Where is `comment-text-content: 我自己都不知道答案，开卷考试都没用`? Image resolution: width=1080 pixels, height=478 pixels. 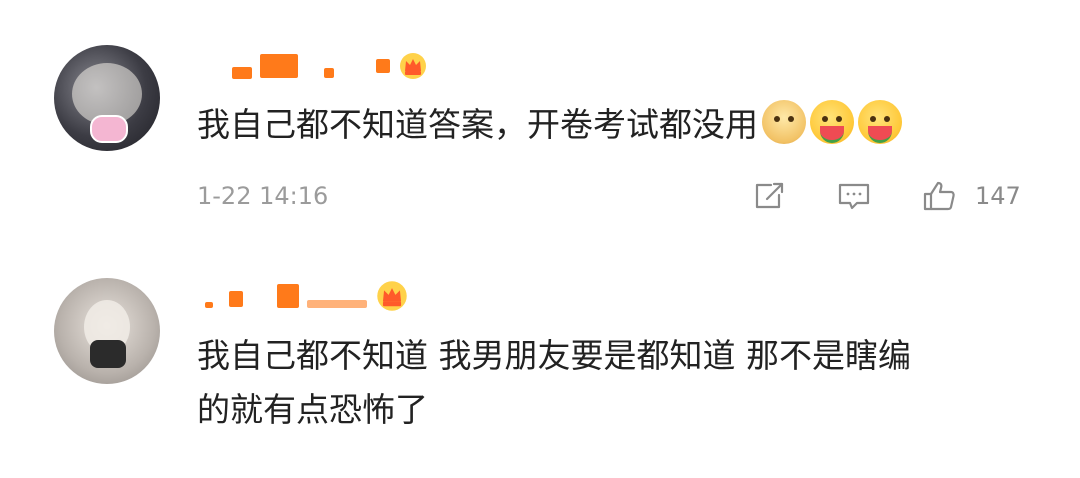
comment-text-content: 我自己都不知道答案，开卷考试都没用 is located at coordinates (477, 124).